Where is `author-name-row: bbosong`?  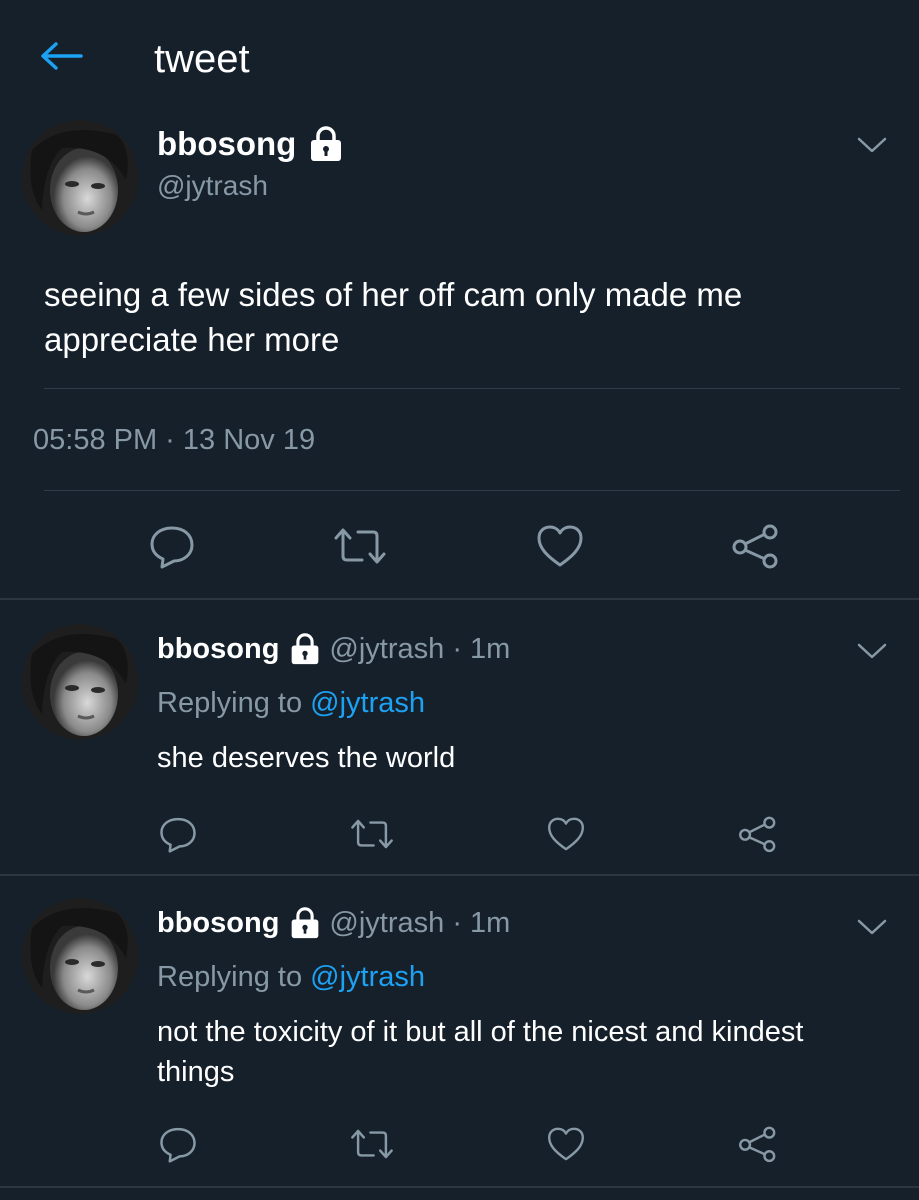
author-name-row: bbosong is located at coordinates (250, 144).